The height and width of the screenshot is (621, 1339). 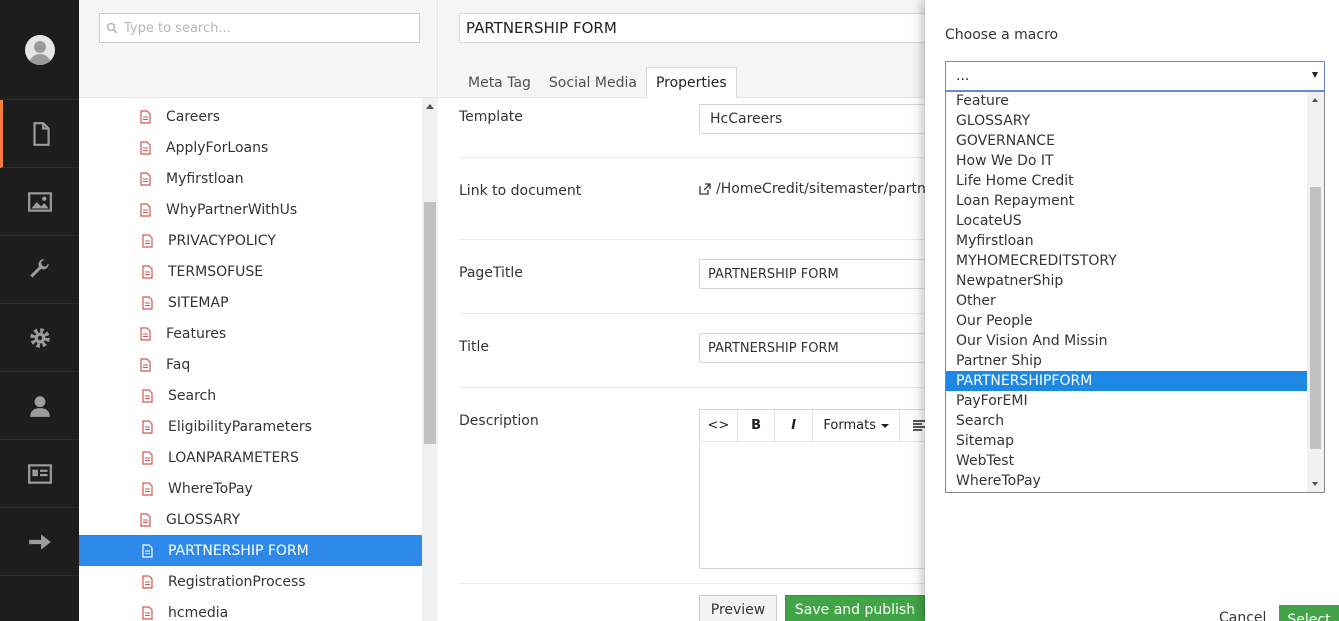 What do you see at coordinates (196, 333) in the screenshot?
I see `tree-item-label: Features` at bounding box center [196, 333].